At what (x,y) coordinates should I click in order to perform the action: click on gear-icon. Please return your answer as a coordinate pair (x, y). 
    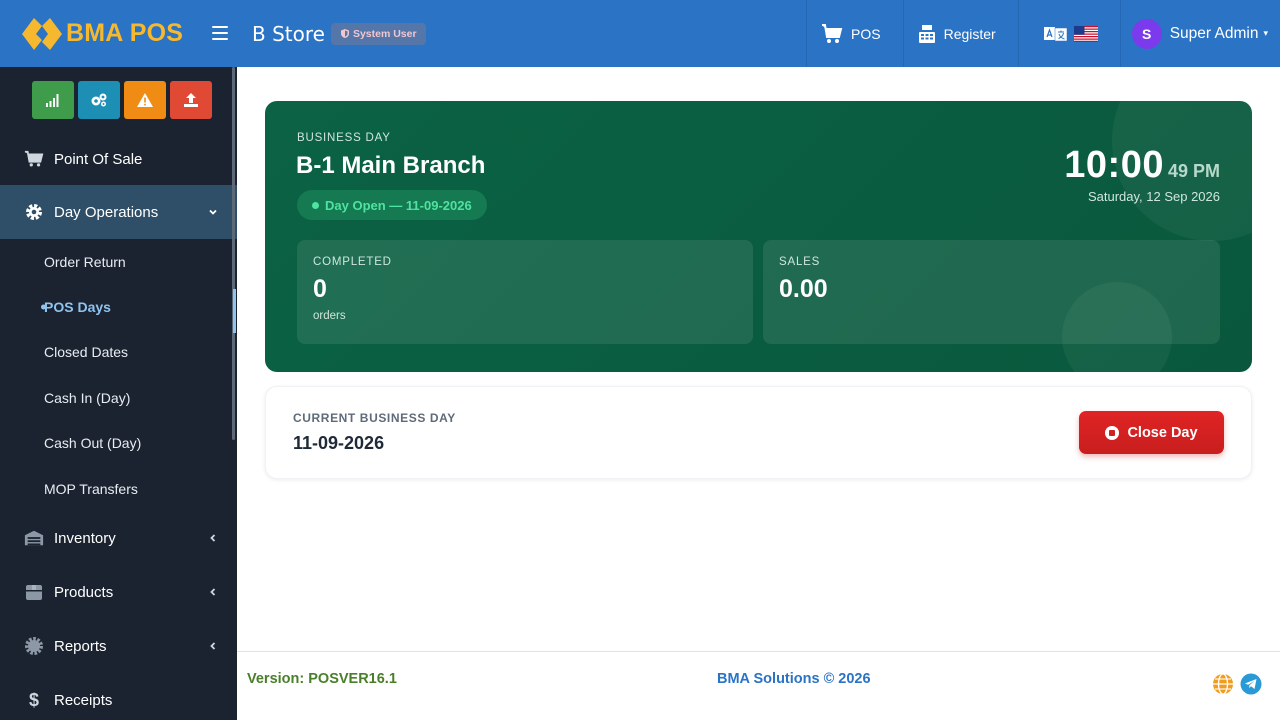
    Looking at the image, I should click on (34, 212).